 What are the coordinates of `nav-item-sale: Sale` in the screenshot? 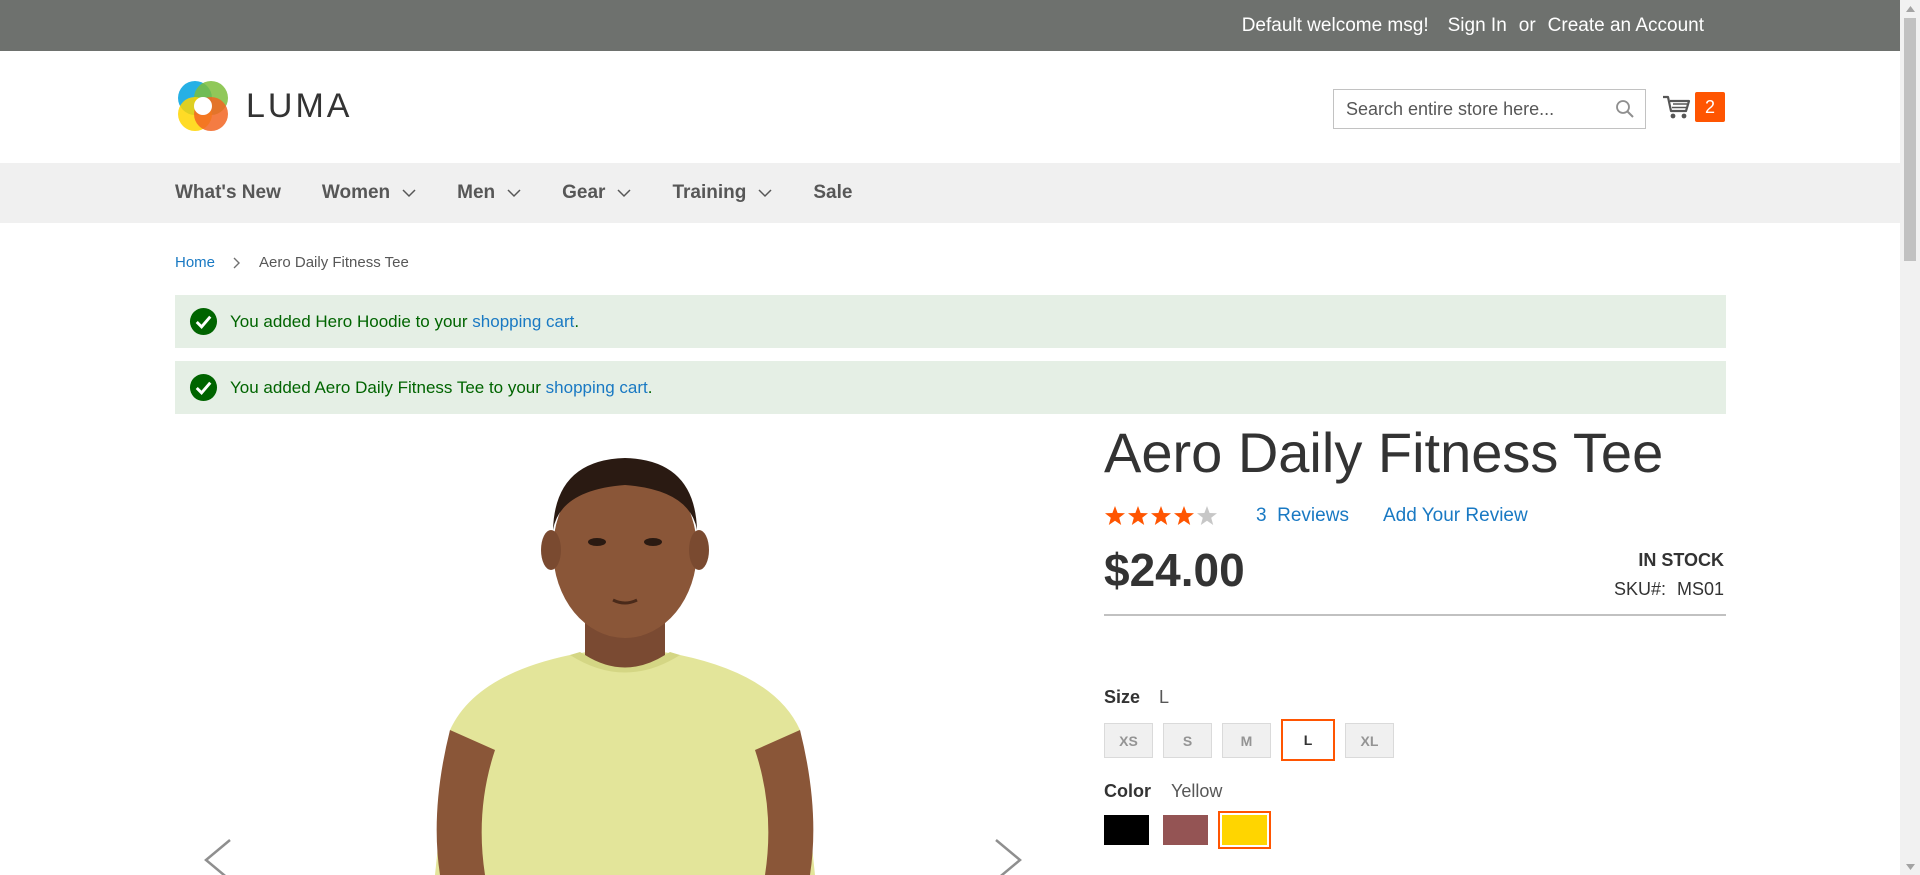 It's located at (832, 193).